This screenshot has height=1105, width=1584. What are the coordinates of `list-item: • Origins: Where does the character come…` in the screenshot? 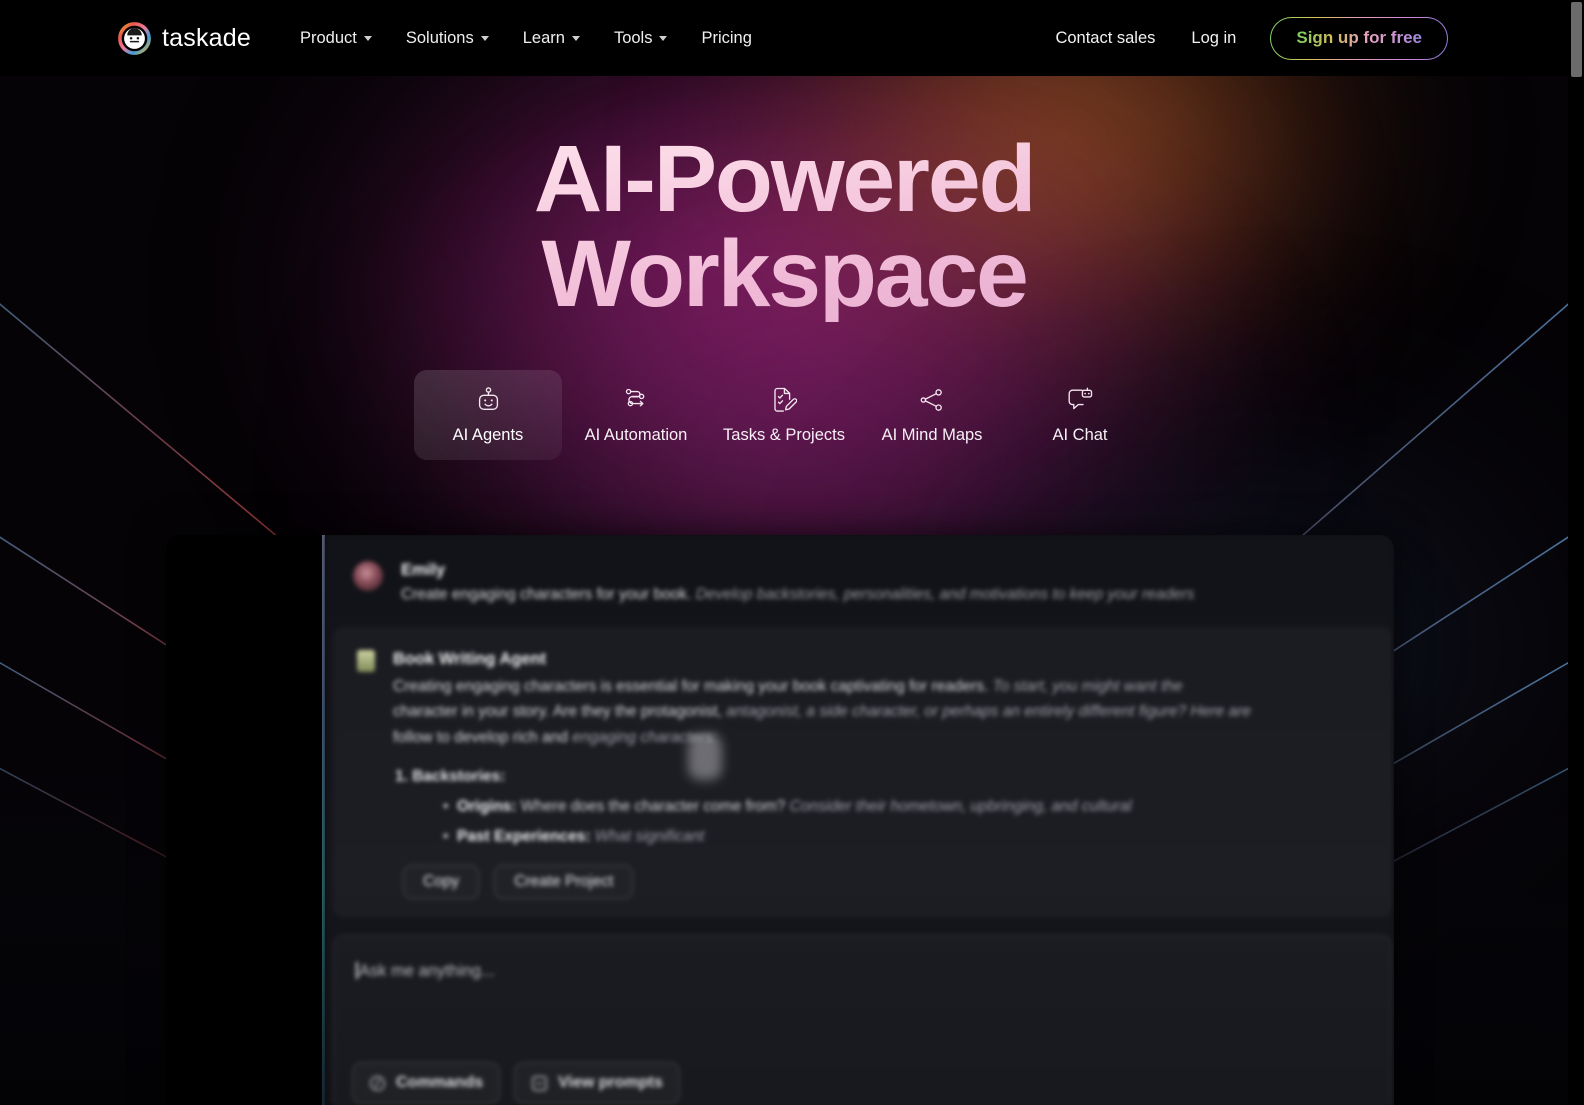 It's located at (787, 806).